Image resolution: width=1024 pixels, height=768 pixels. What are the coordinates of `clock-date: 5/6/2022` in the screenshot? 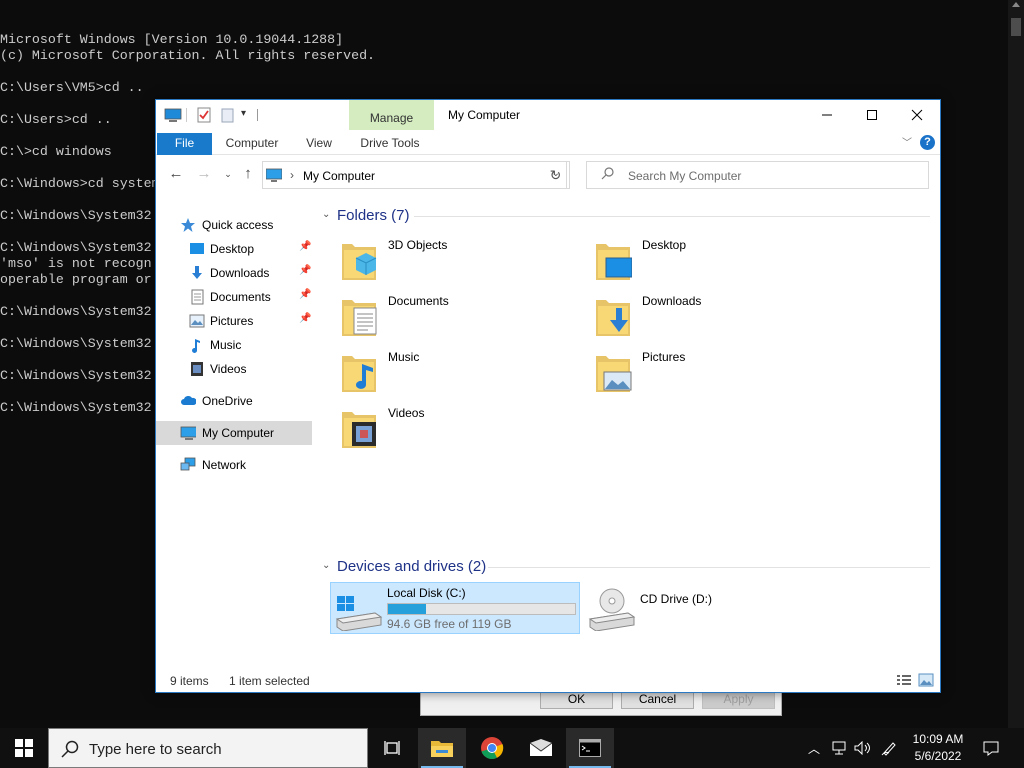 It's located at (938, 756).